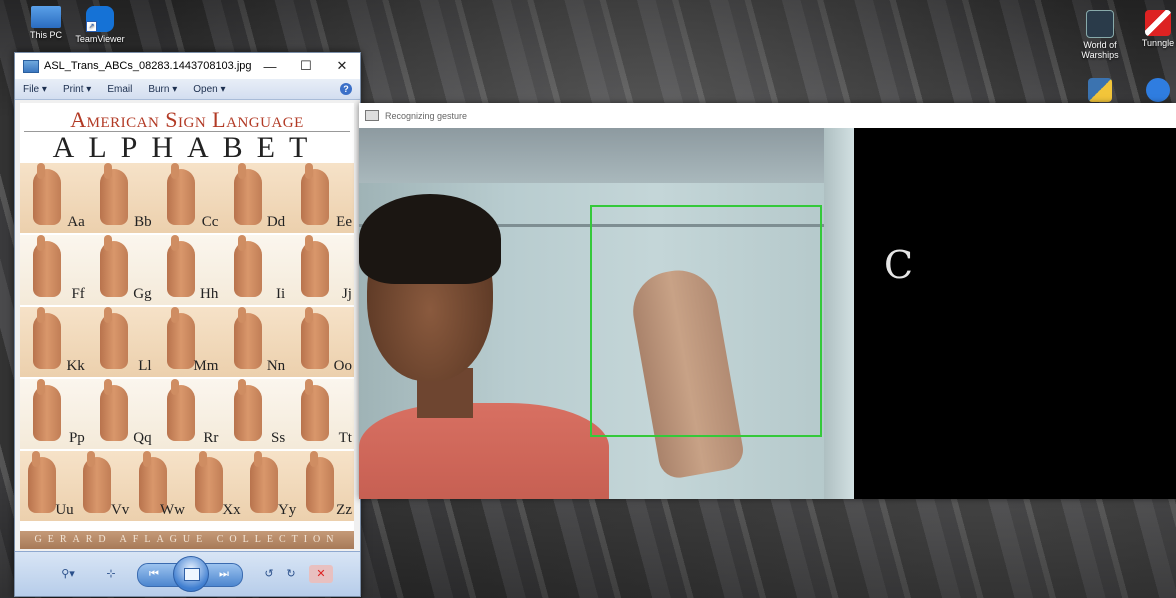 This screenshot has width=1176, height=598. What do you see at coordinates (291, 574) in the screenshot?
I see `rotate-clockwise-icon: ↻` at bounding box center [291, 574].